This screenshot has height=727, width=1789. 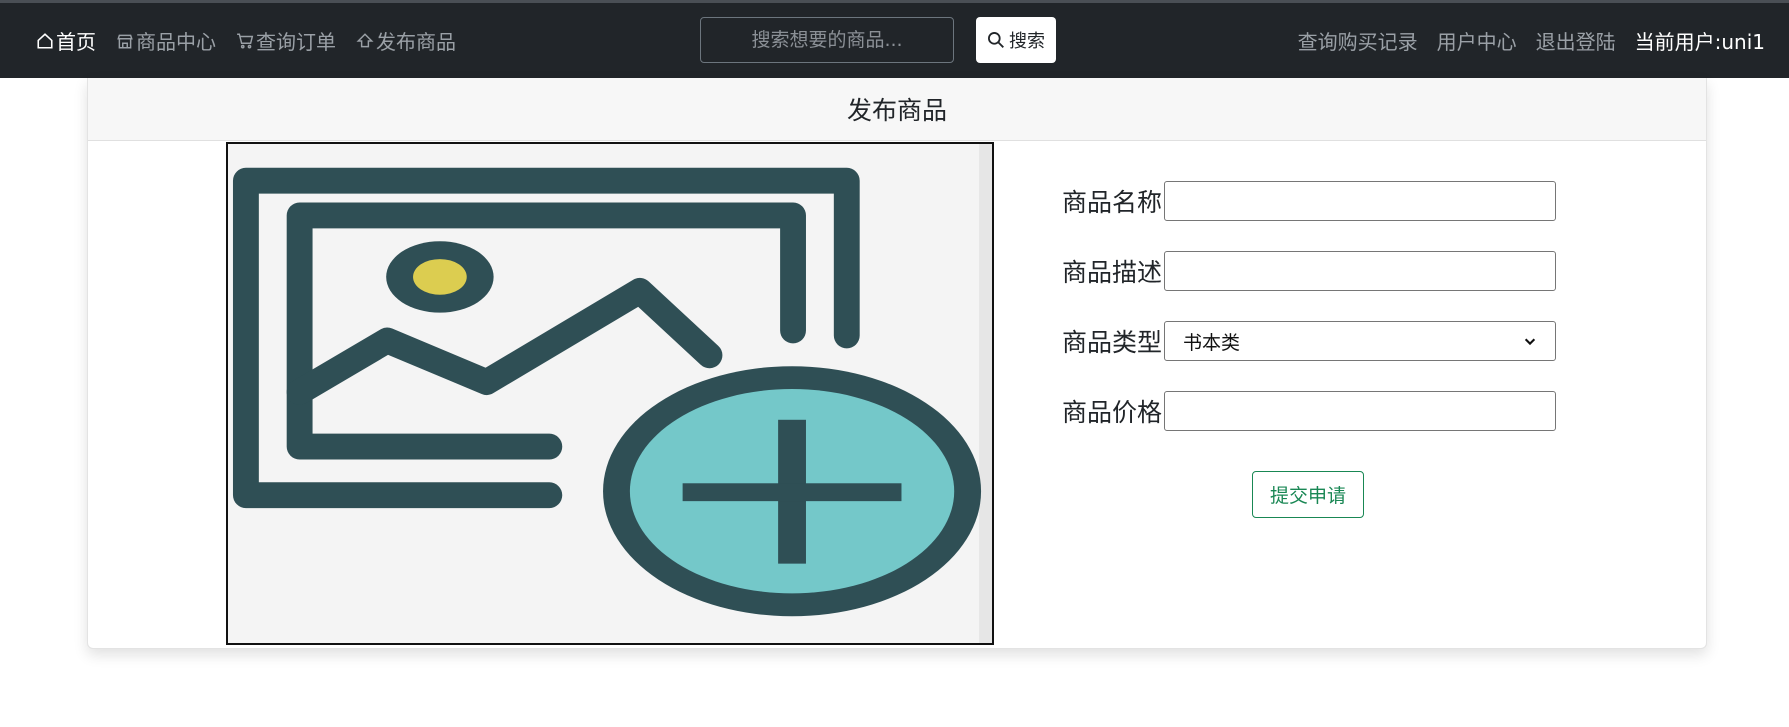 What do you see at coordinates (1027, 41) in the screenshot?
I see `search-button-label: 搜索` at bounding box center [1027, 41].